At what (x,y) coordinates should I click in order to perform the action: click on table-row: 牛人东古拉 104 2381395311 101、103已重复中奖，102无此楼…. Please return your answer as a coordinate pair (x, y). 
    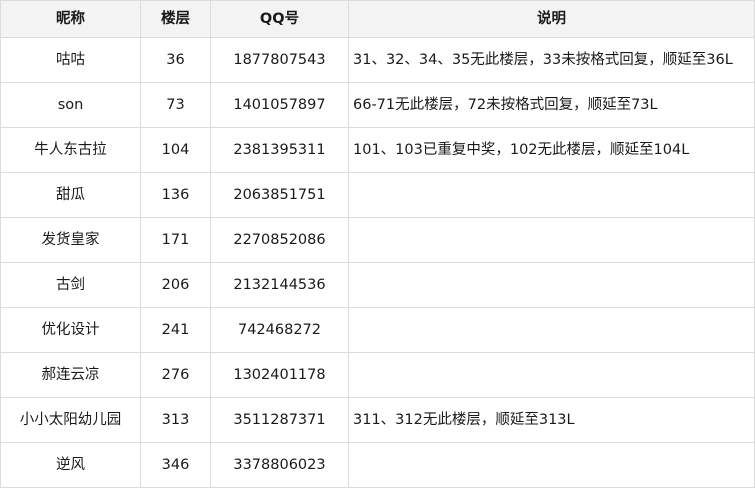
    Looking at the image, I should click on (377, 150).